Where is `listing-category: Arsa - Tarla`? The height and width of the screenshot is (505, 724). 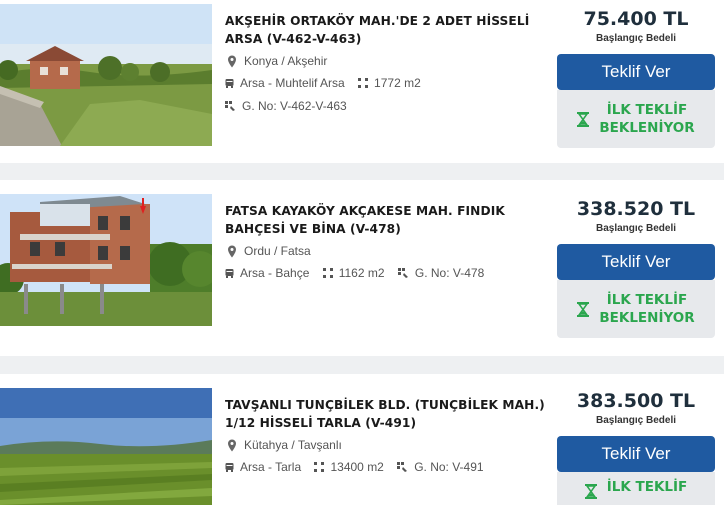
listing-category: Arsa - Tarla is located at coordinates (271, 467).